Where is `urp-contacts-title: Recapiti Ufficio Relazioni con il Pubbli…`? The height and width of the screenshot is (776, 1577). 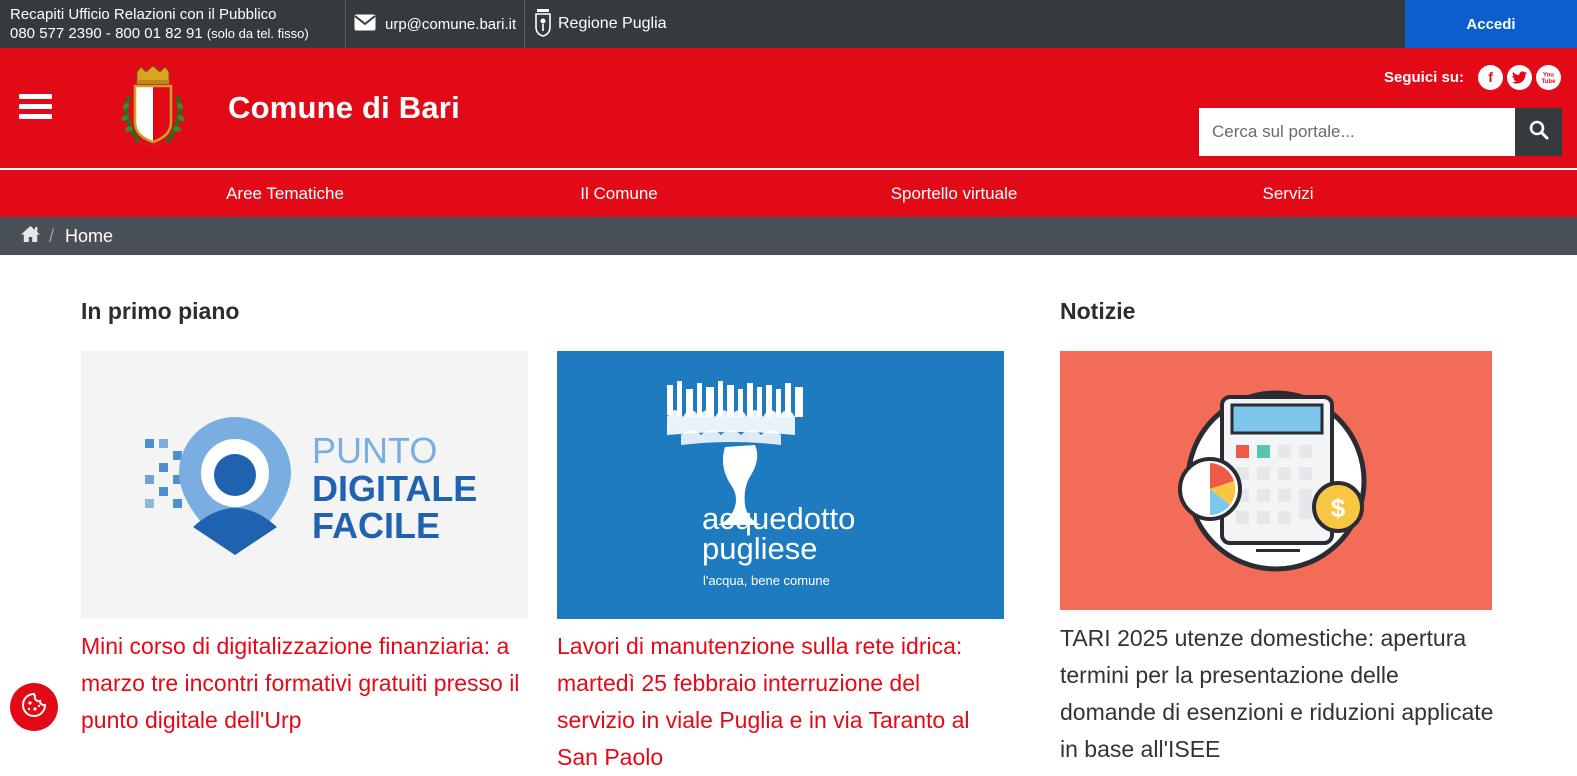 urp-contacts-title: Recapiti Ufficio Relazioni con il Pubbli… is located at coordinates (143, 14).